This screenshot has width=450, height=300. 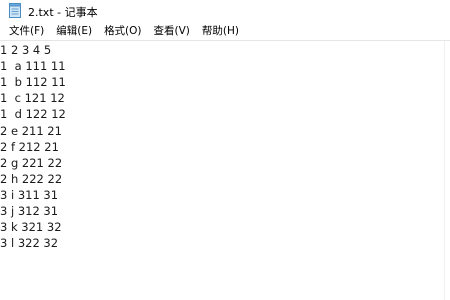 What do you see at coordinates (172, 31) in the screenshot?
I see `menu-view: 查看(V)` at bounding box center [172, 31].